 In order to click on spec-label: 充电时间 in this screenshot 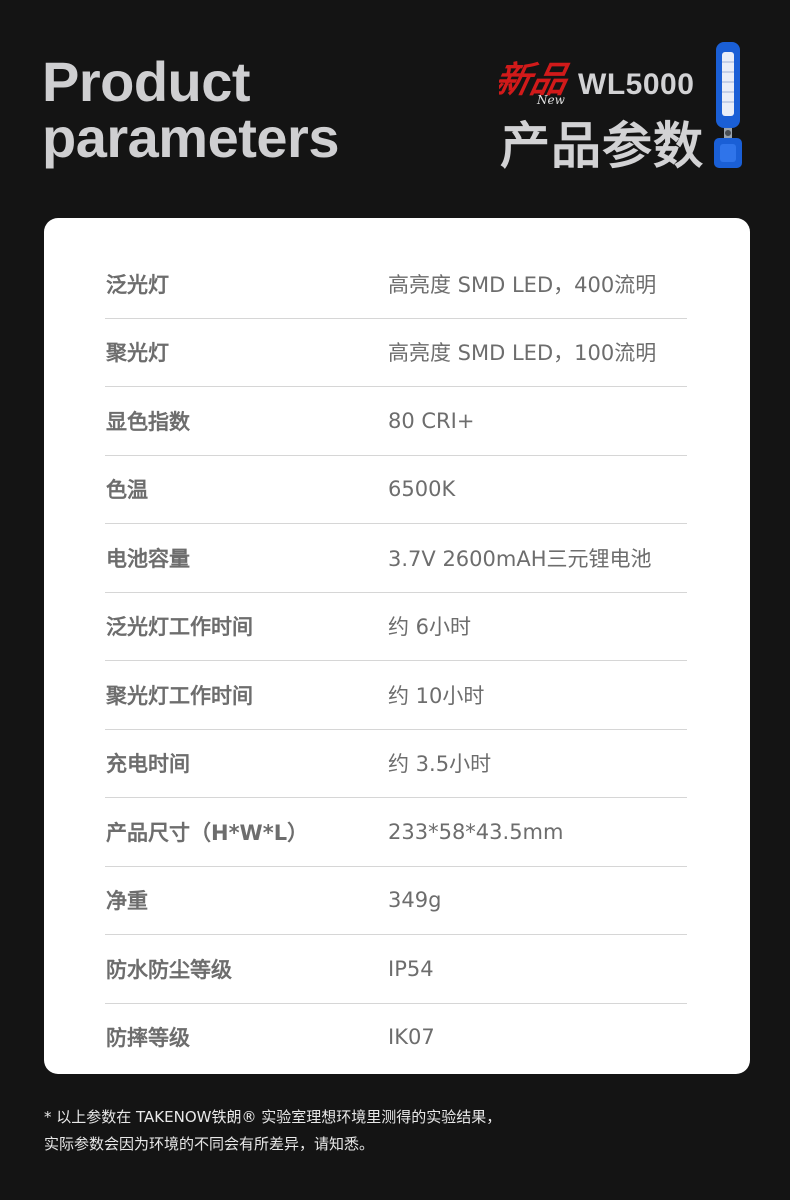, I will do `click(148, 764)`.